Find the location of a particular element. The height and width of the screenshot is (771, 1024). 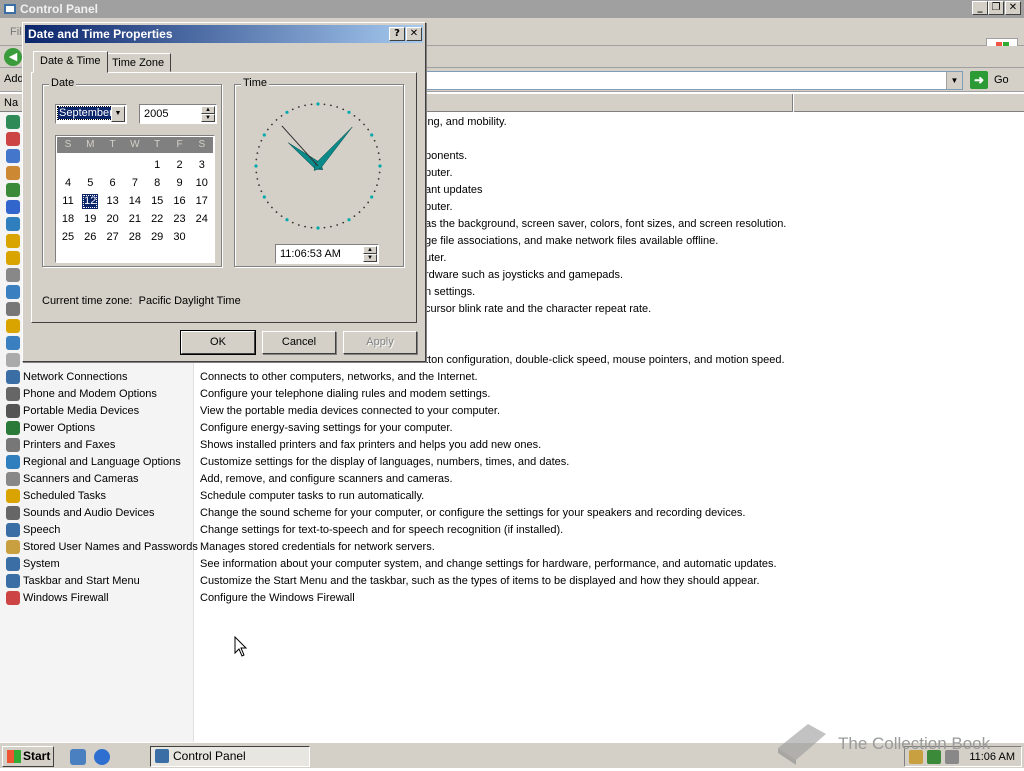

list-item-name: Phone and Modem Options is located at coordinates (90, 394).